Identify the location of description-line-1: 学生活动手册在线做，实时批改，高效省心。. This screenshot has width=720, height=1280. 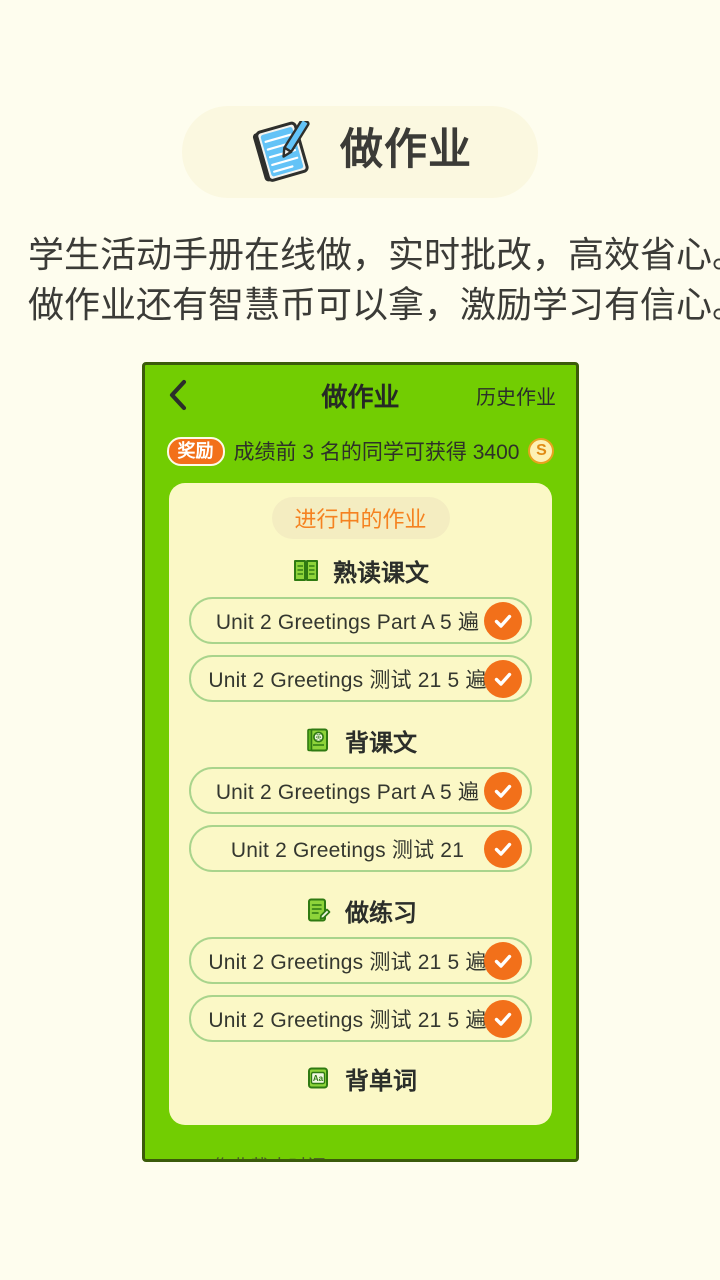
(374, 254).